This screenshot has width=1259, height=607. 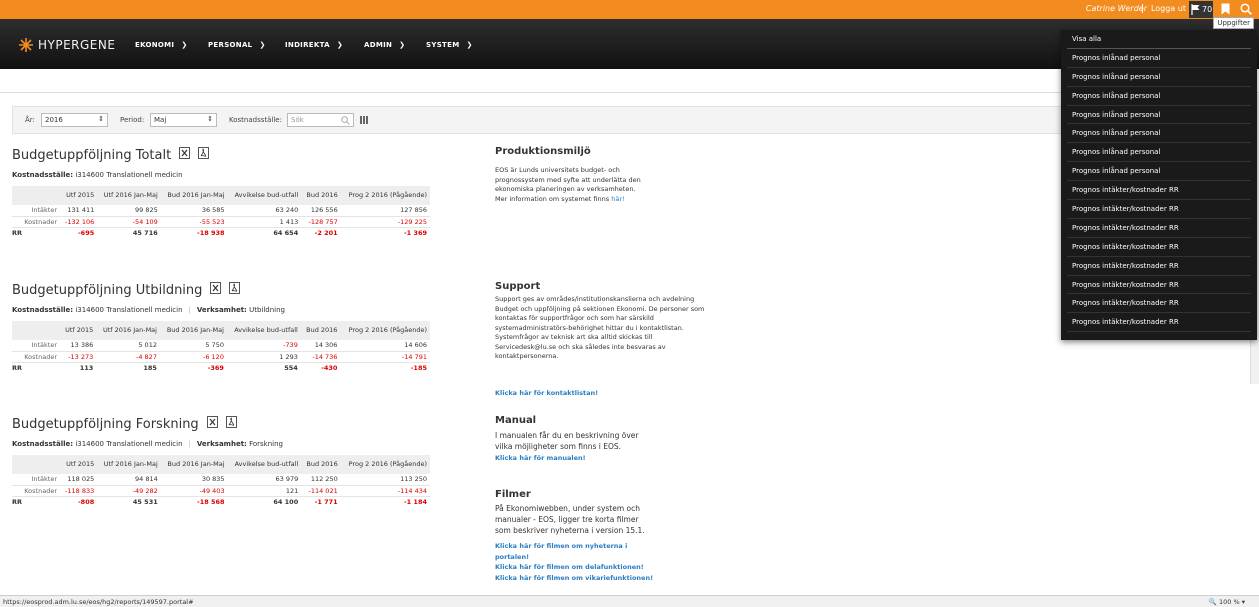 What do you see at coordinates (124, 424) in the screenshot?
I see `section-title-forskning: Budgetuppföljning Forskning` at bounding box center [124, 424].